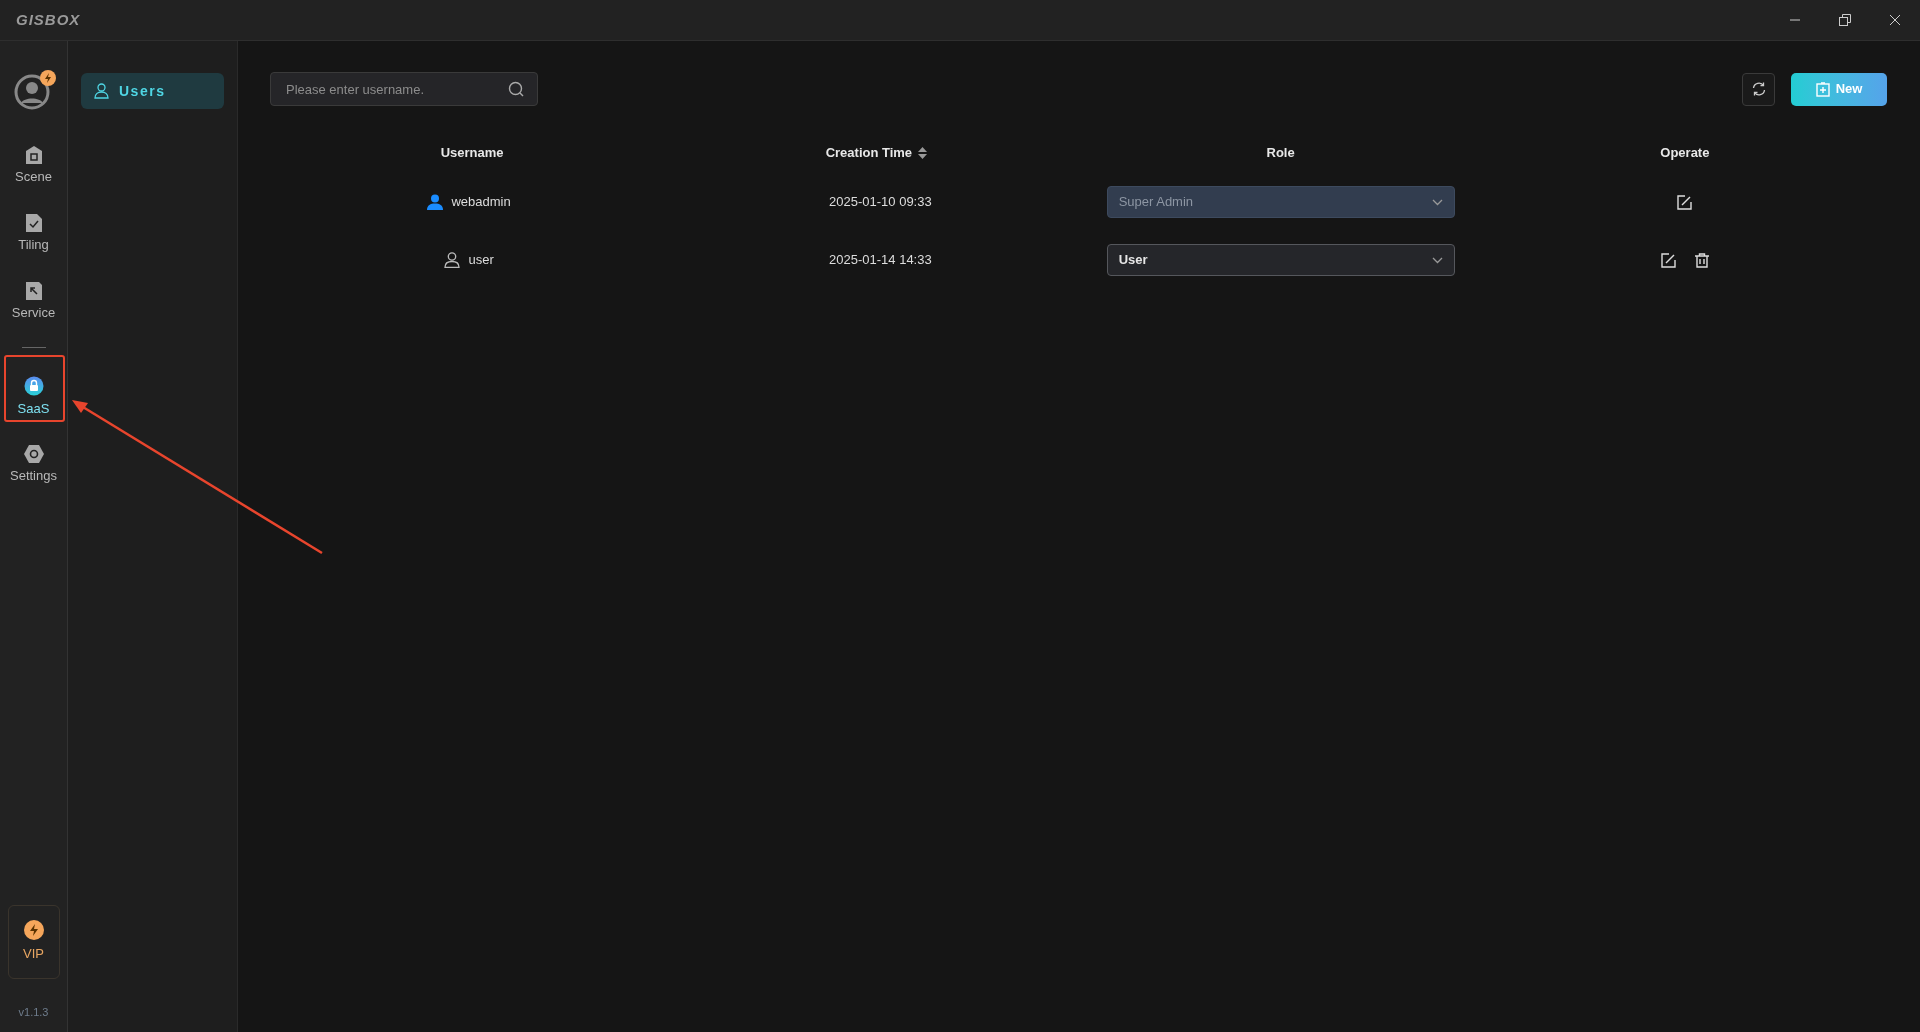 This screenshot has width=1920, height=1032. I want to click on column-header: Operate, so click(1685, 153).